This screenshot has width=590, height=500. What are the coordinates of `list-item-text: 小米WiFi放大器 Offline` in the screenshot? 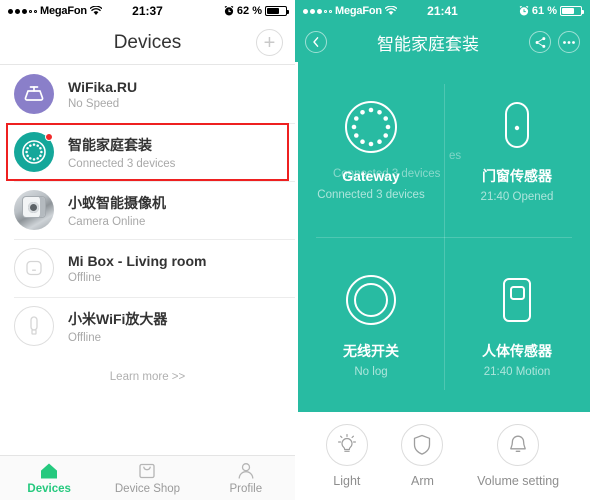 It's located at (117, 326).